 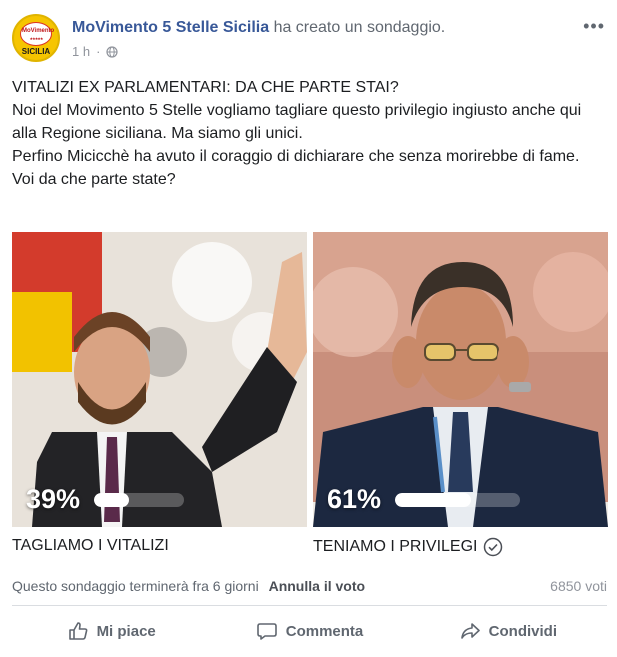 I want to click on divider, so click(x=309, y=605).